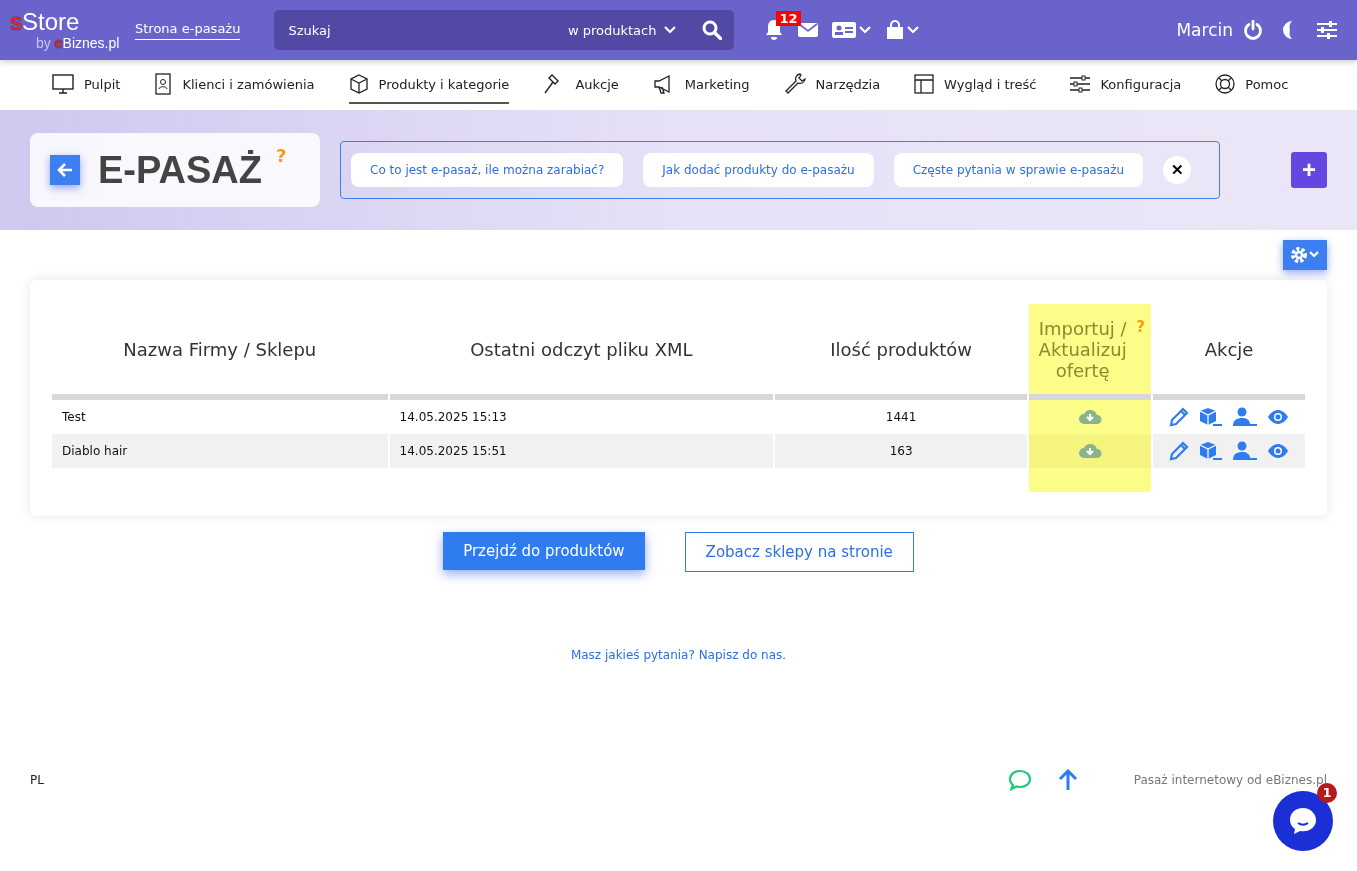 The image size is (1357, 871). I want to click on user-name: Marcin, so click(1204, 30).